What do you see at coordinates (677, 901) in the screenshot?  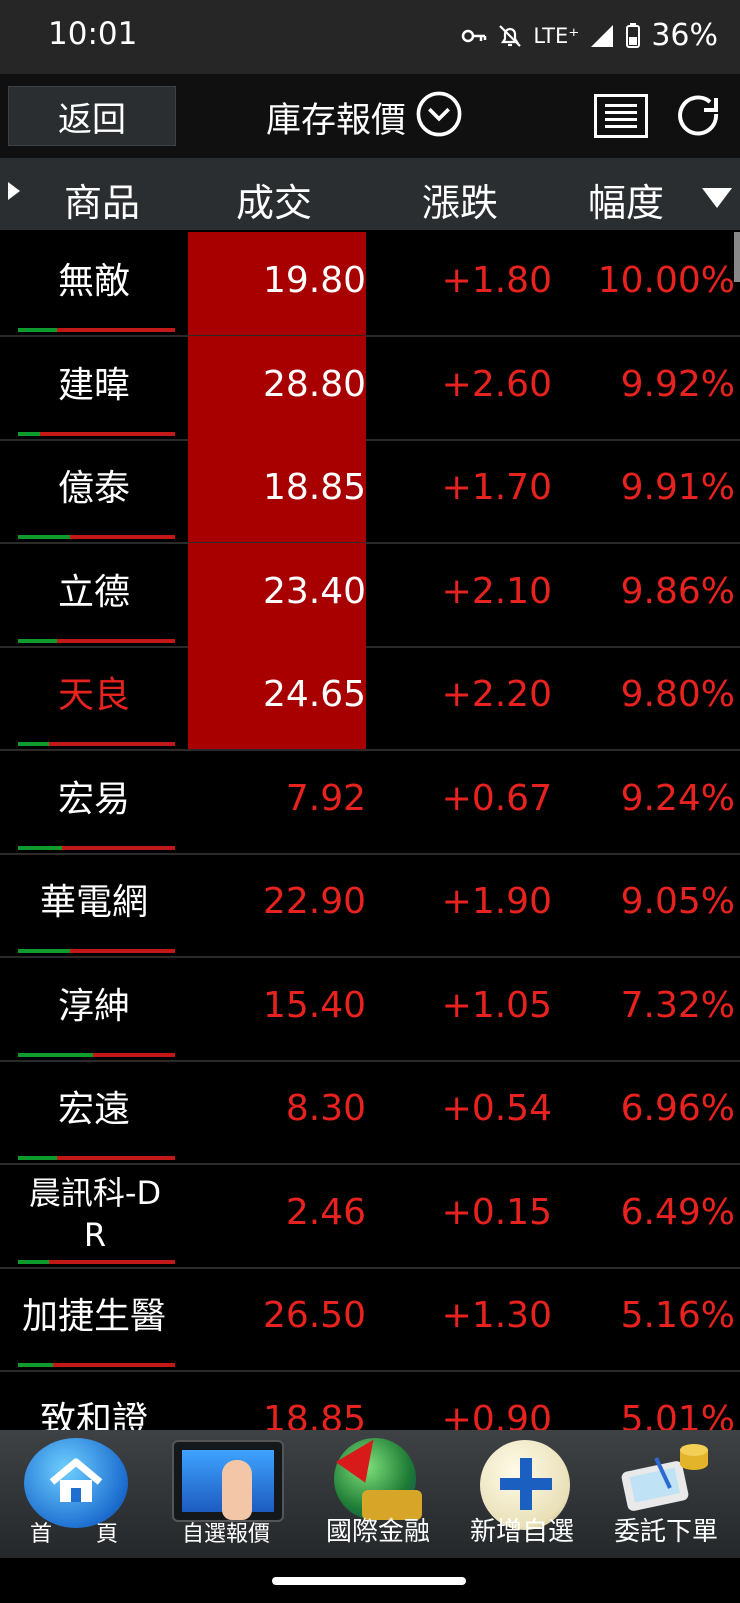 I see `change-percent: 9.05%` at bounding box center [677, 901].